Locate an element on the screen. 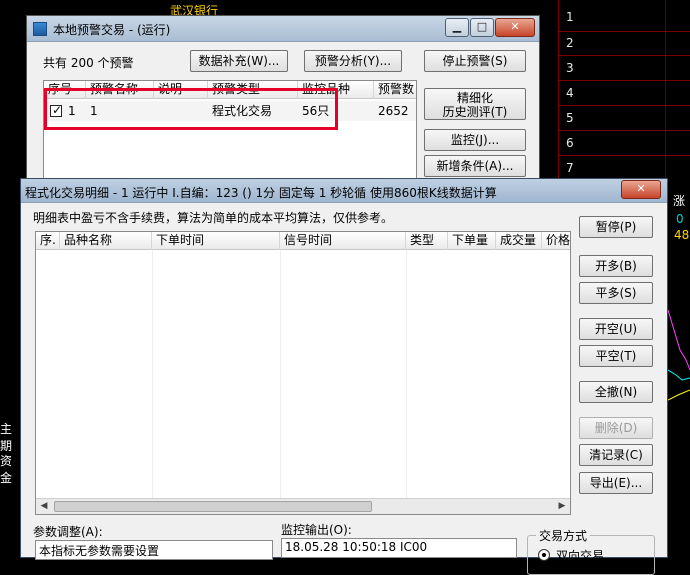 Image resolution: width=690 pixels, height=575 pixels. trade-mode-group: 交易方式 双向交易 is located at coordinates (591, 551).